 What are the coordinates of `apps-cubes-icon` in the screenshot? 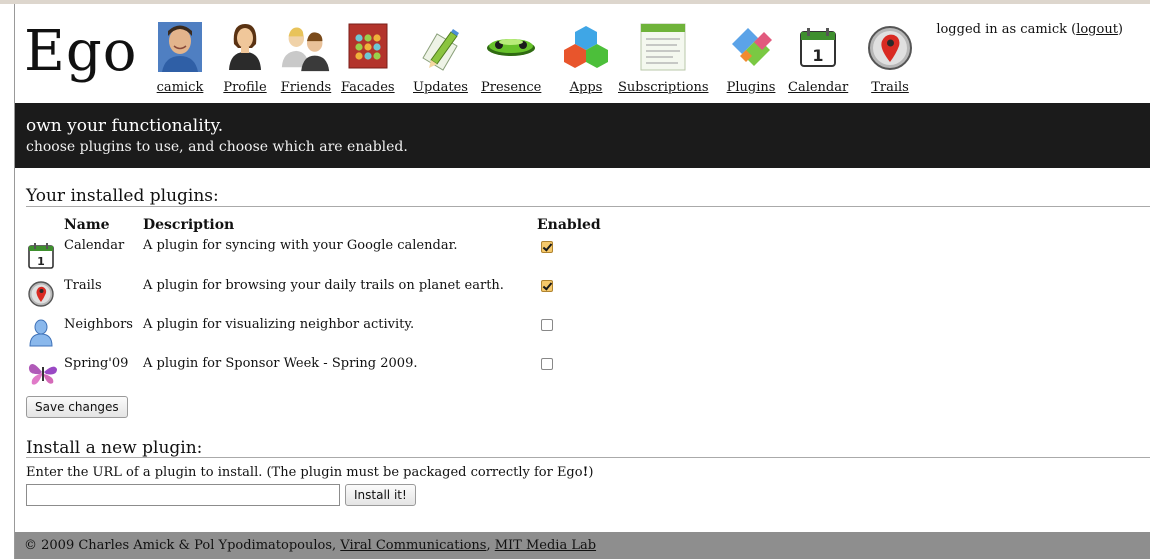 It's located at (586, 47).